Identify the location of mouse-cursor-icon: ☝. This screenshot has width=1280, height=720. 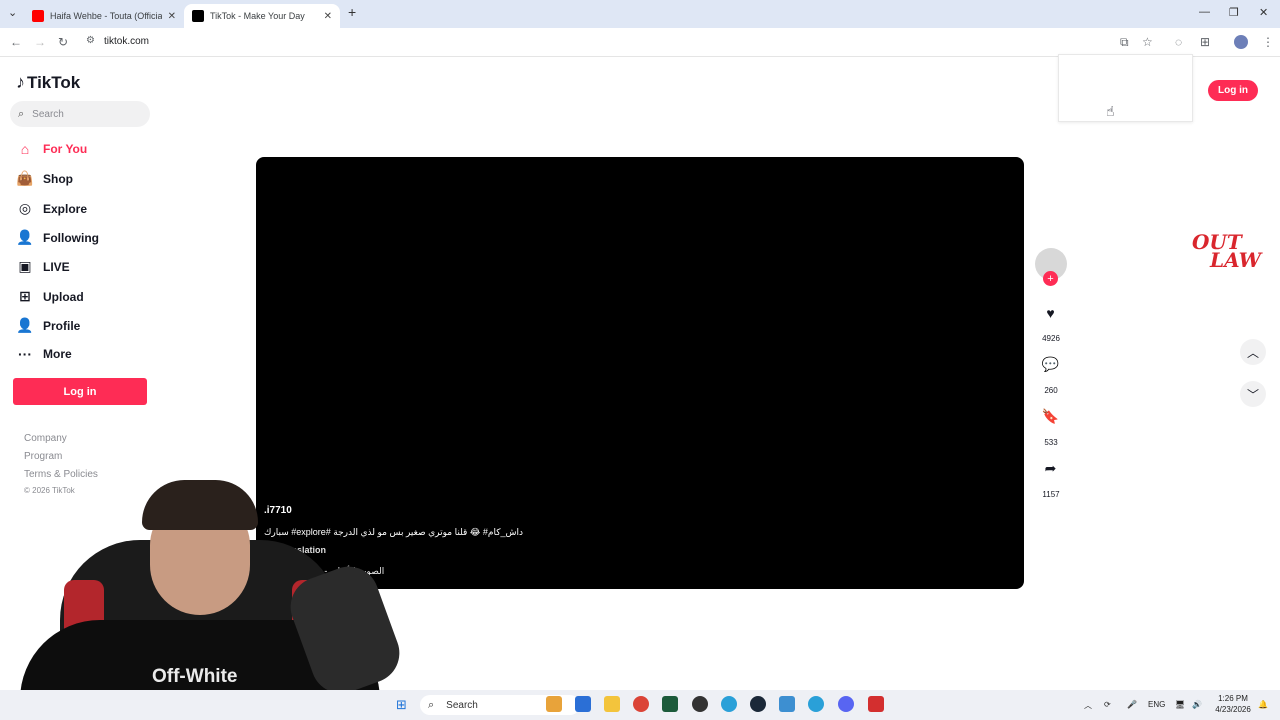
(1110, 111).